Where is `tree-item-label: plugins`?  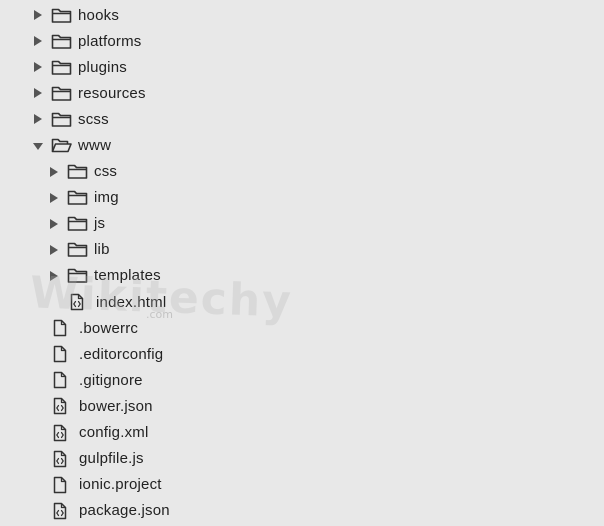
tree-item-label: plugins is located at coordinates (102, 67).